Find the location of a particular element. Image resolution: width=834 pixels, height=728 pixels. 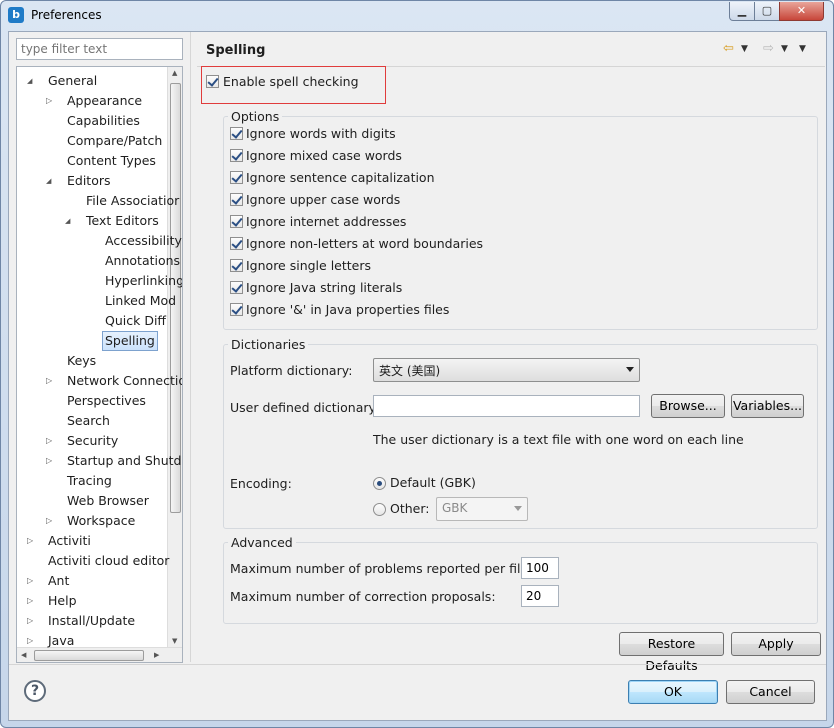

tree-item-label: Java is located at coordinates (61, 640).